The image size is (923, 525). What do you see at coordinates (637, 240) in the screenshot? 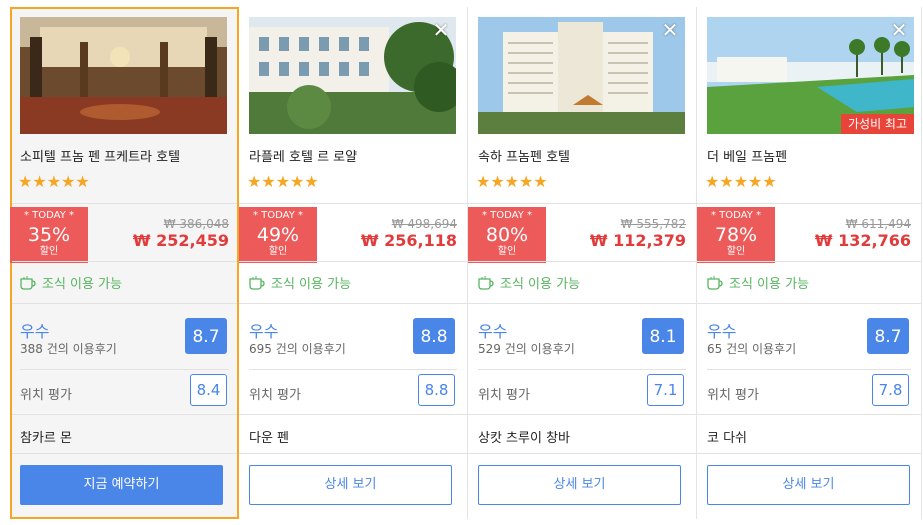
I see `sale-price: ₩ 112,379` at bounding box center [637, 240].